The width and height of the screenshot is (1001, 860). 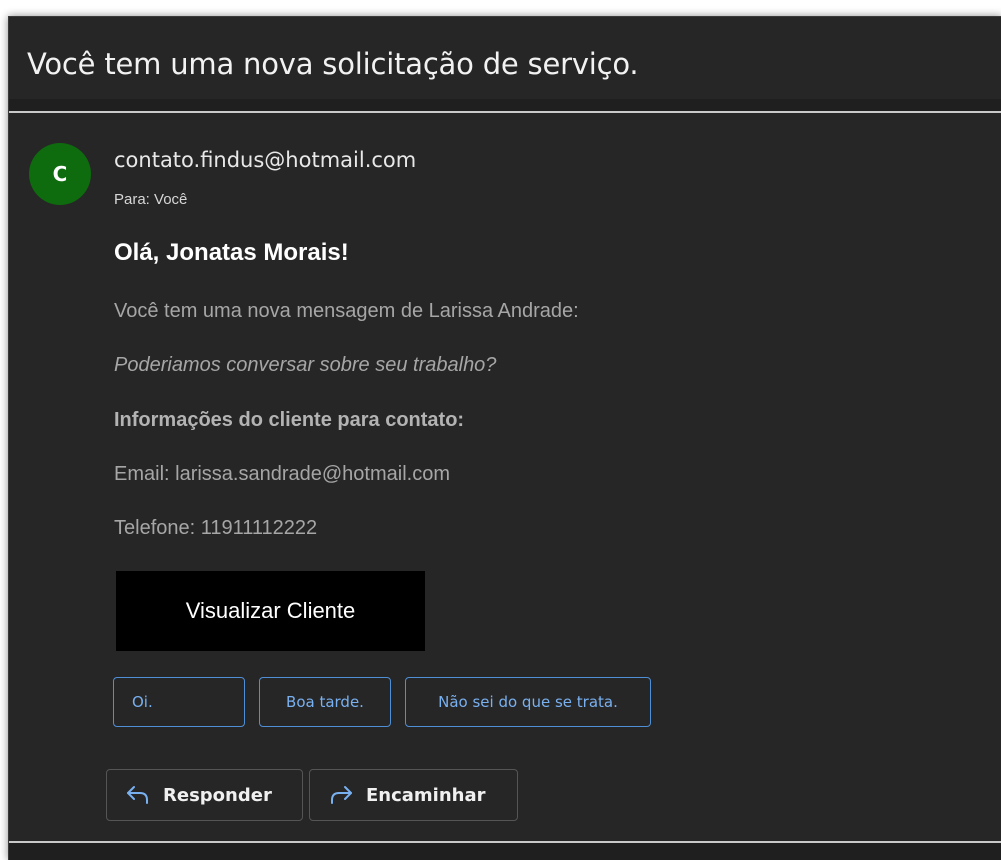 What do you see at coordinates (305, 365) in the screenshot?
I see `client-message: Poderiamos conversar sobre seu trabalho?` at bounding box center [305, 365].